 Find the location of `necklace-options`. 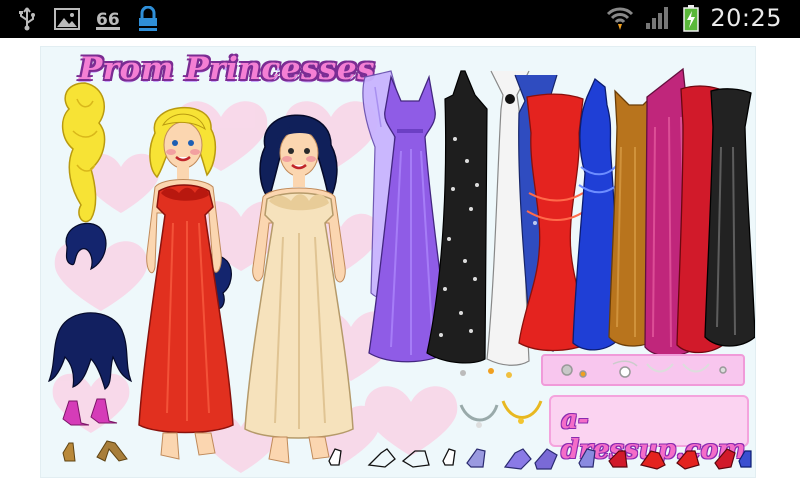

necklace-options is located at coordinates (503, 401).